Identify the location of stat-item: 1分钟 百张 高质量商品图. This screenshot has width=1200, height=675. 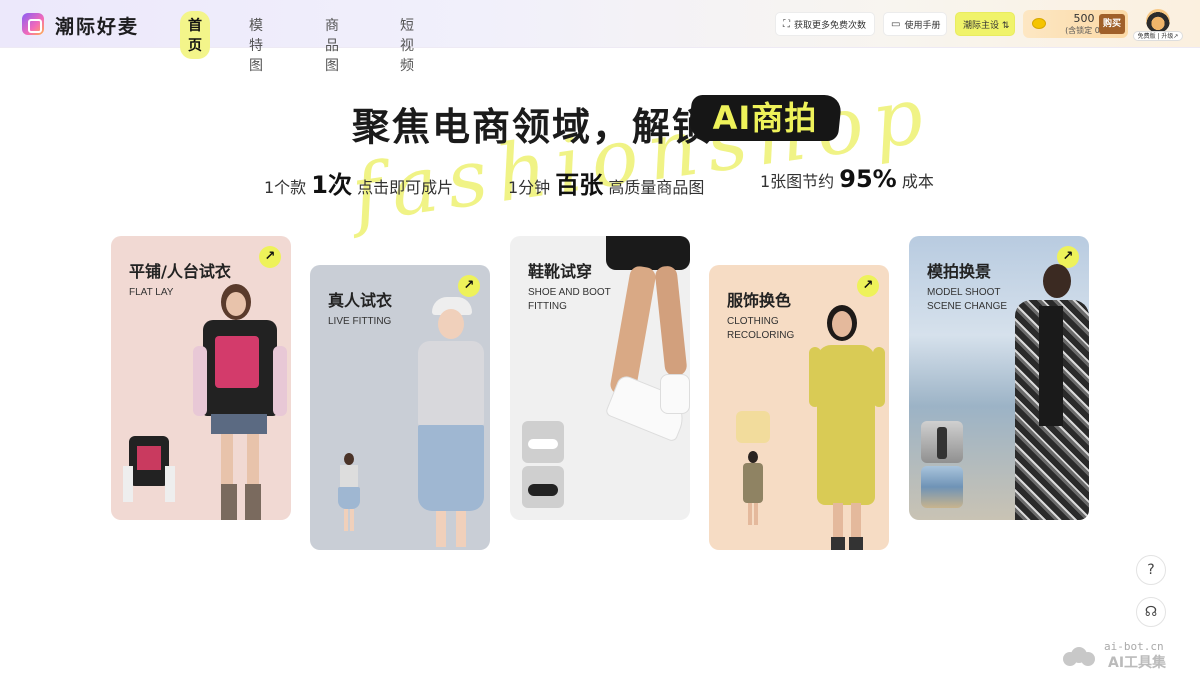
(606, 182).